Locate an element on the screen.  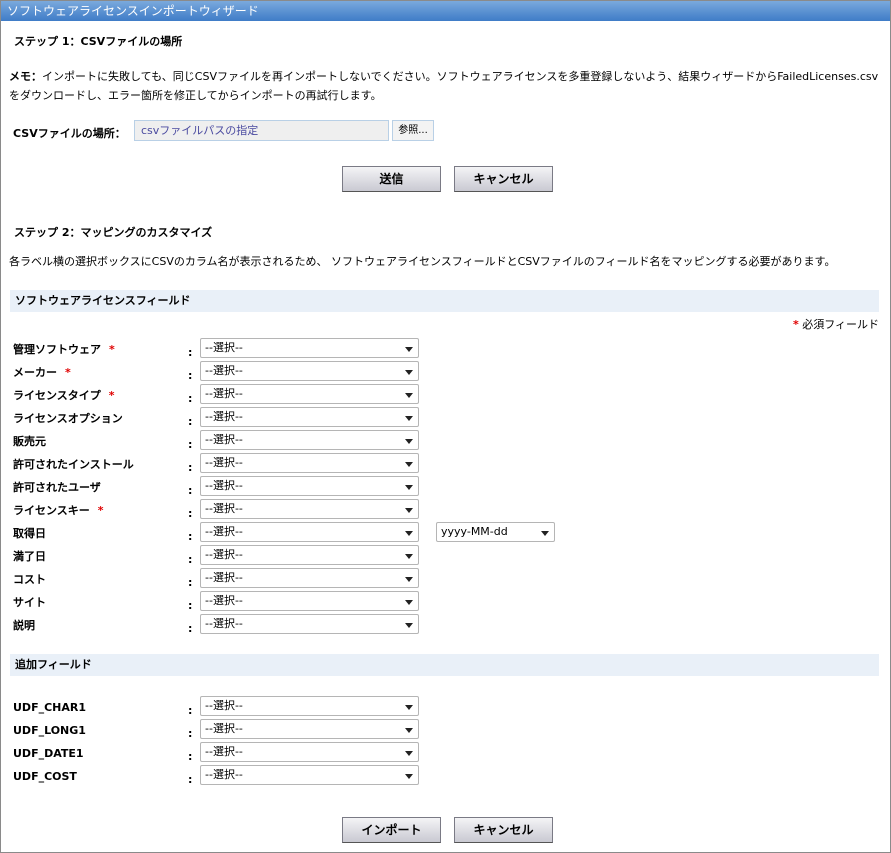
license-field-row: 許可されたインストール : --選択-- is located at coordinates (223, 465).